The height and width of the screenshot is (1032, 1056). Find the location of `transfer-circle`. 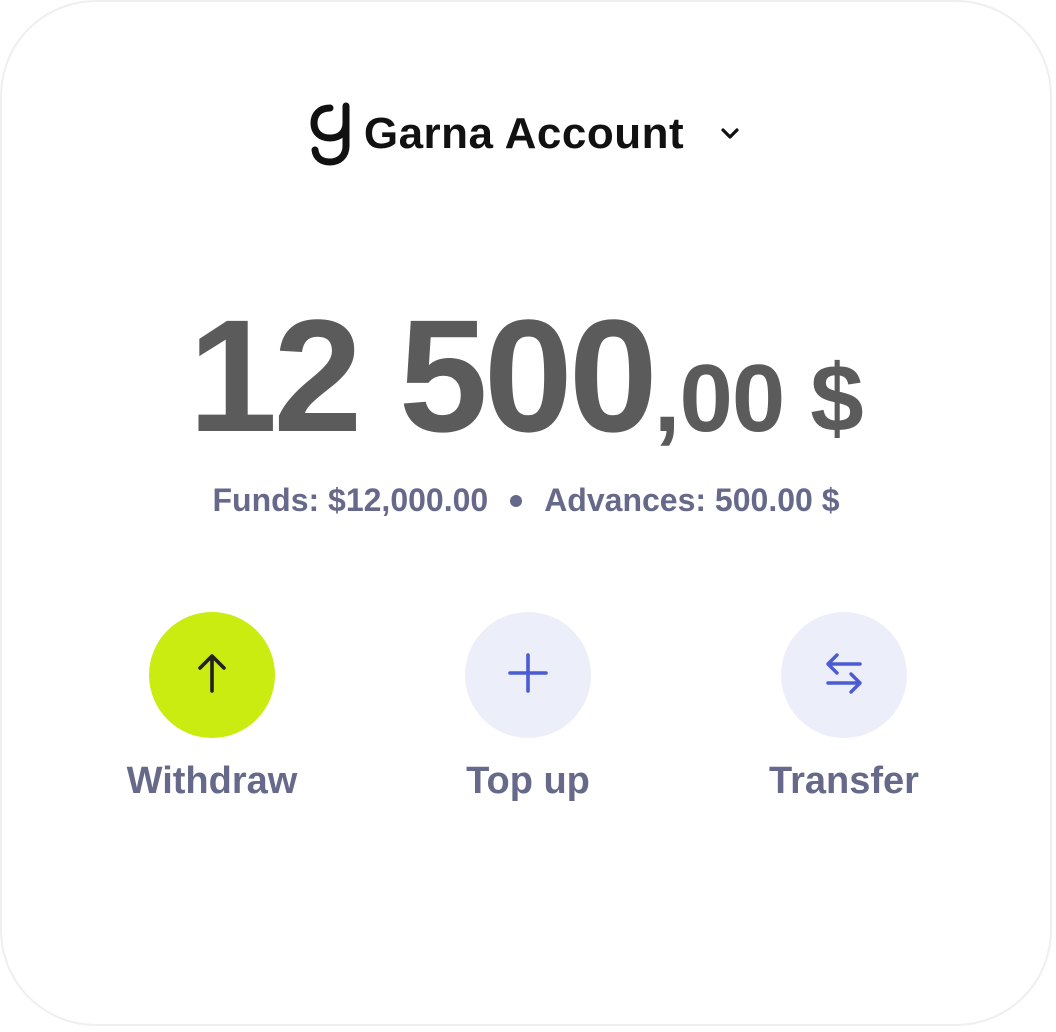

transfer-circle is located at coordinates (844, 675).